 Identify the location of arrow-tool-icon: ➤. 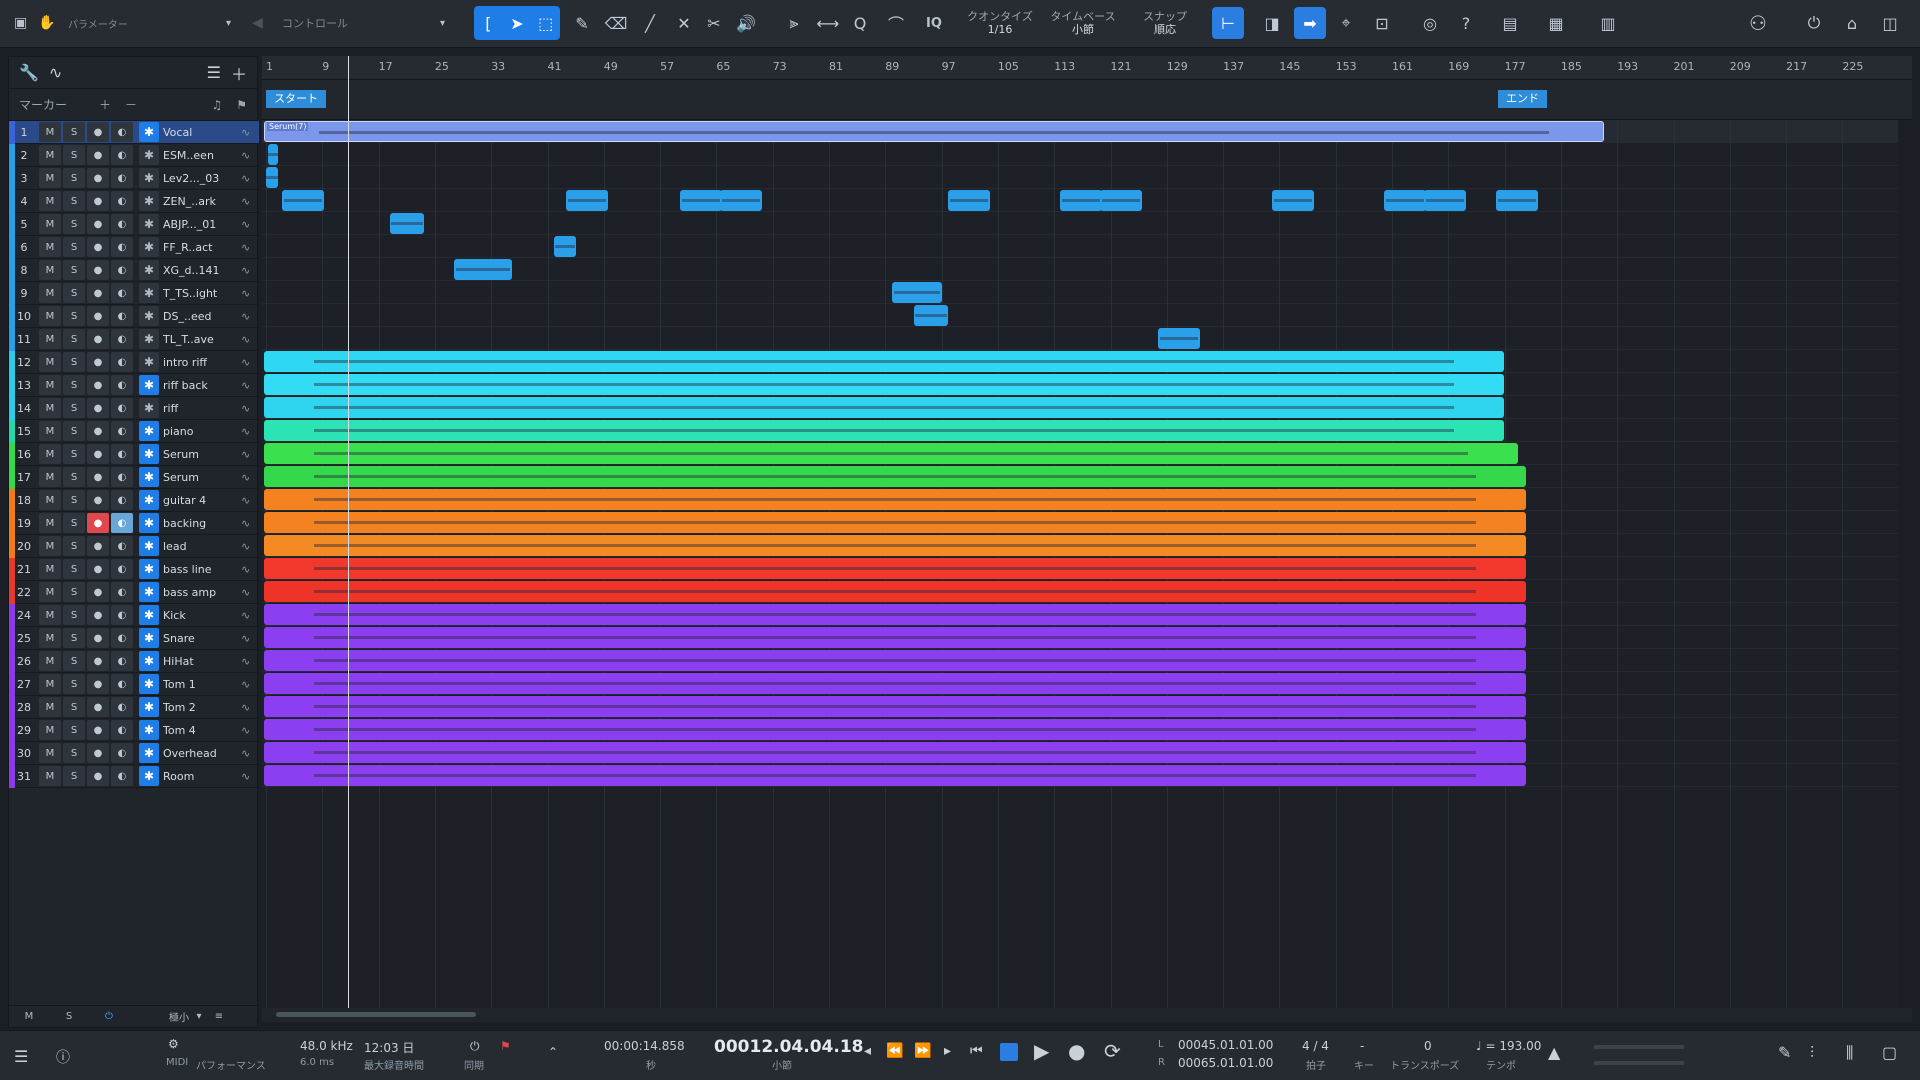
(517, 23).